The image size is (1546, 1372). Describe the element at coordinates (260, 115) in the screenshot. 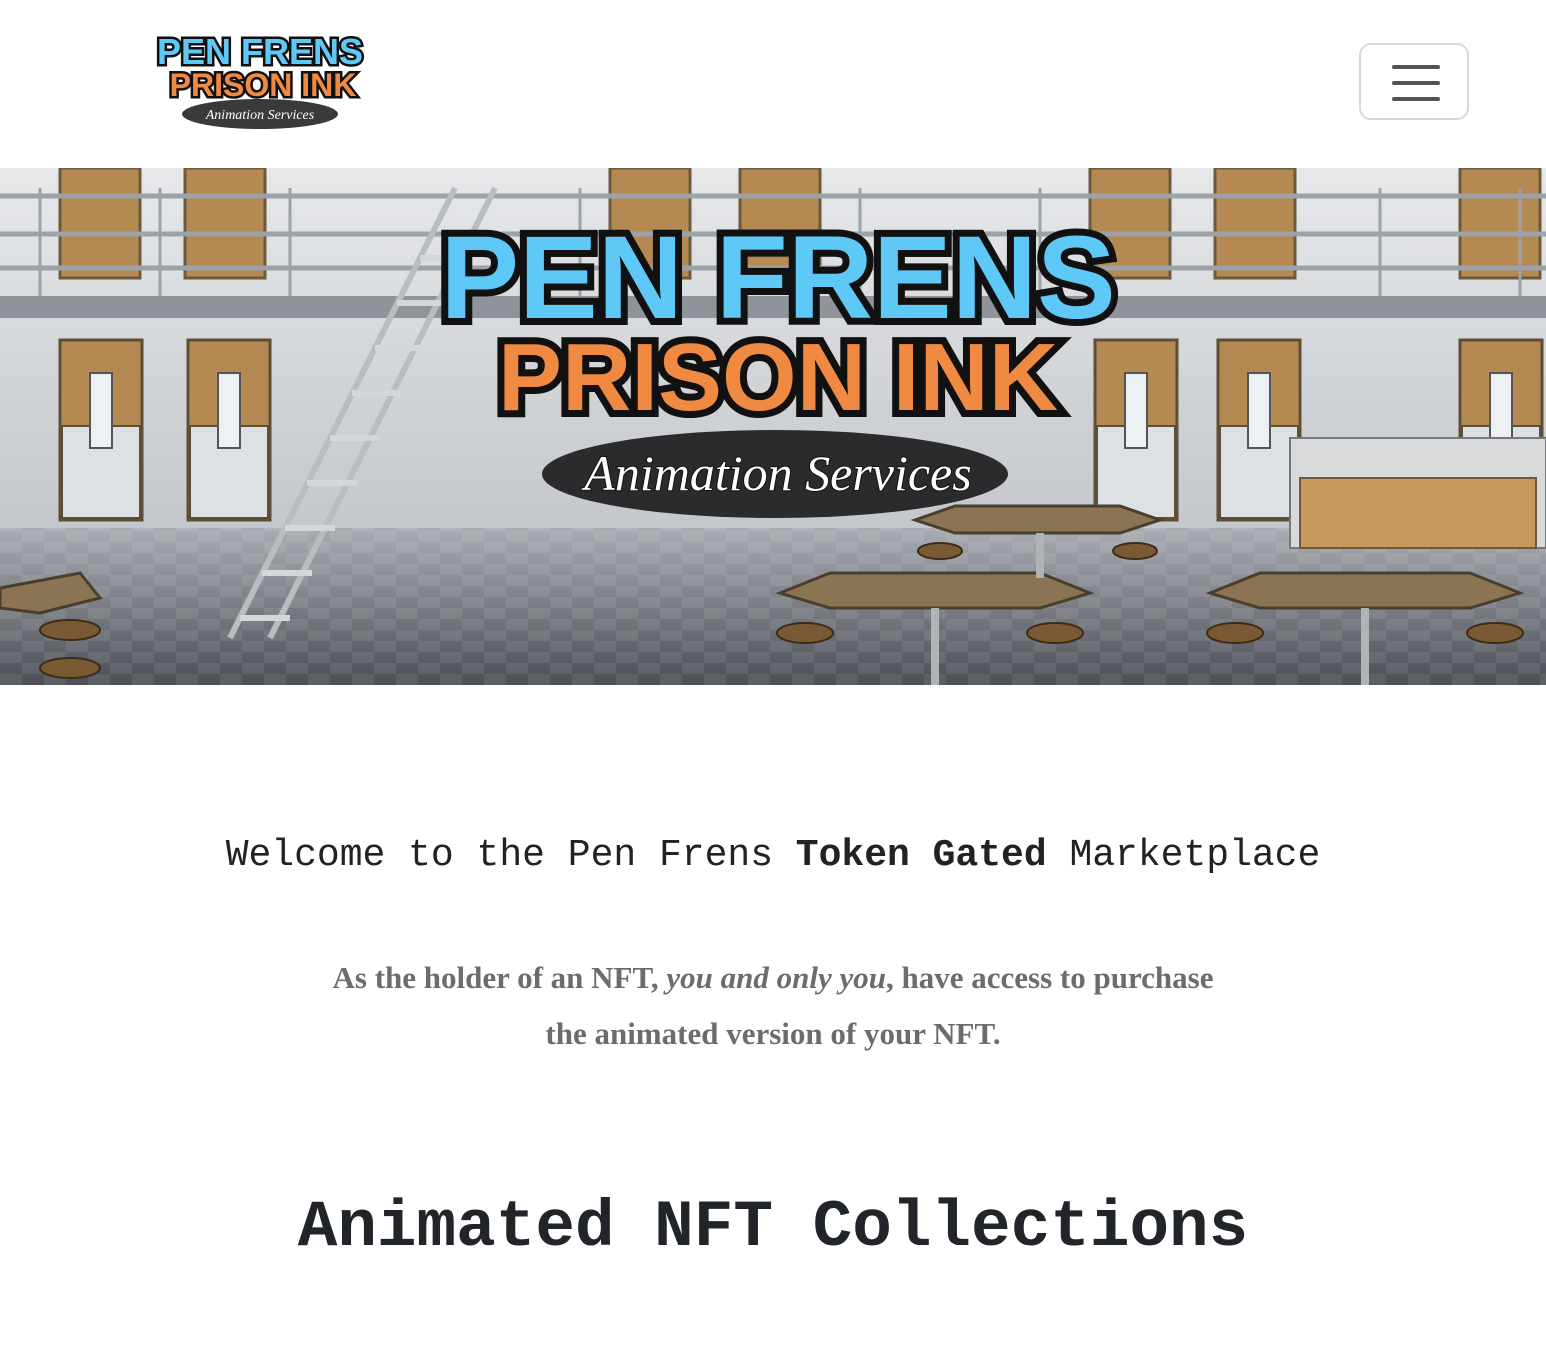

I see `brand-logo-tagline: Animation Services` at that location.